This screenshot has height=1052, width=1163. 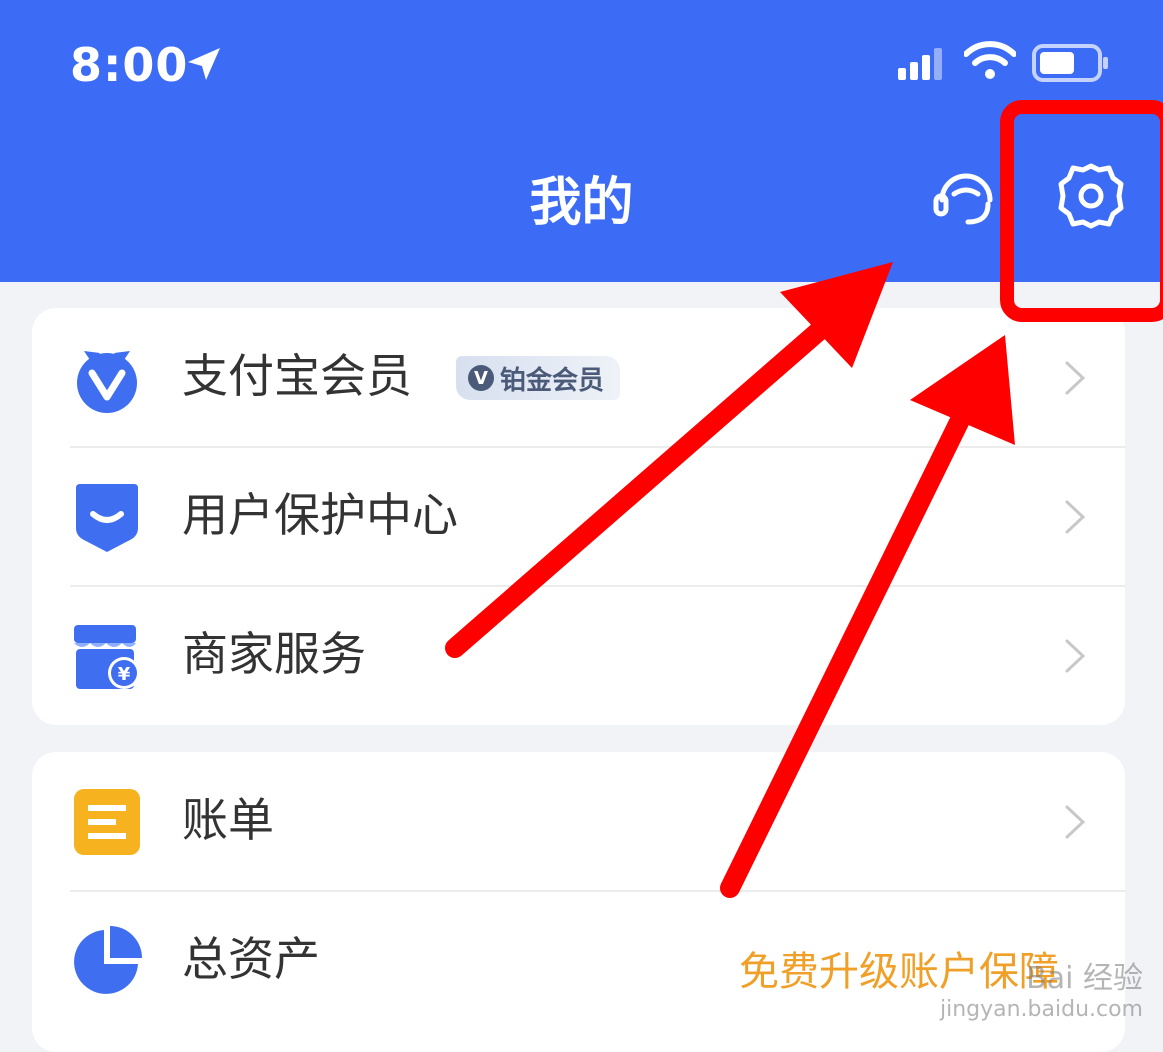 What do you see at coordinates (1070, 63) in the screenshot?
I see `battery-icon` at bounding box center [1070, 63].